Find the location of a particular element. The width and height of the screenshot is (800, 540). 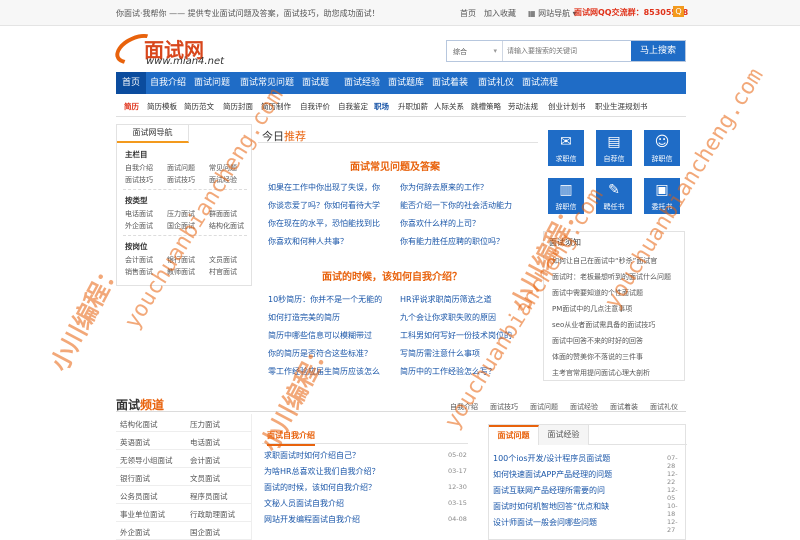

news-item: seo从业者面试需具备的面试技巧 is located at coordinates (603, 325).